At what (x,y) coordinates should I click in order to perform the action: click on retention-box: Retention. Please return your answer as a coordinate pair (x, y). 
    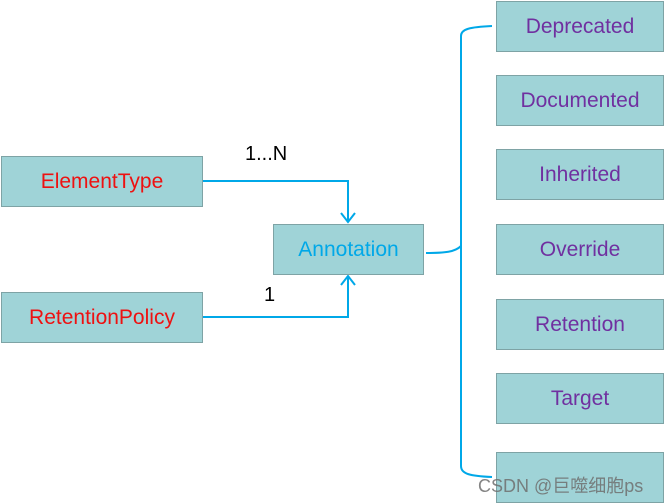
    Looking at the image, I should click on (580, 324).